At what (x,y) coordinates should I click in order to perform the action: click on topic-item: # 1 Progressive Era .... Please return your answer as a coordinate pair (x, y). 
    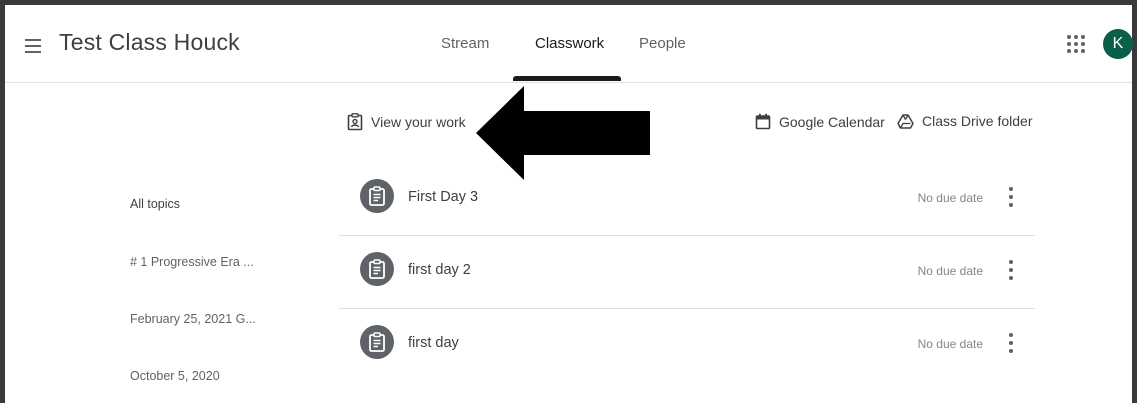
    Looking at the image, I should click on (192, 262).